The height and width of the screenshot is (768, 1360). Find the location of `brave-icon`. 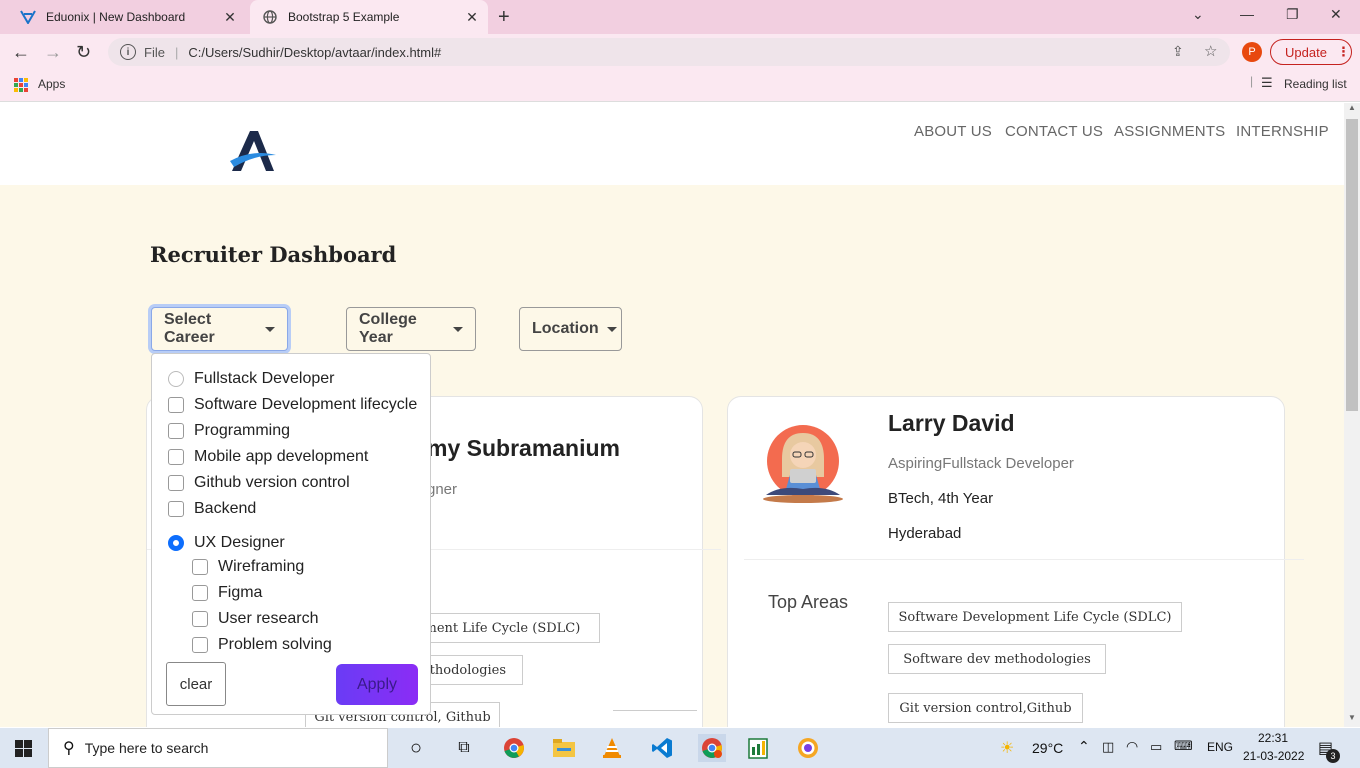

brave-icon is located at coordinates (808, 748).